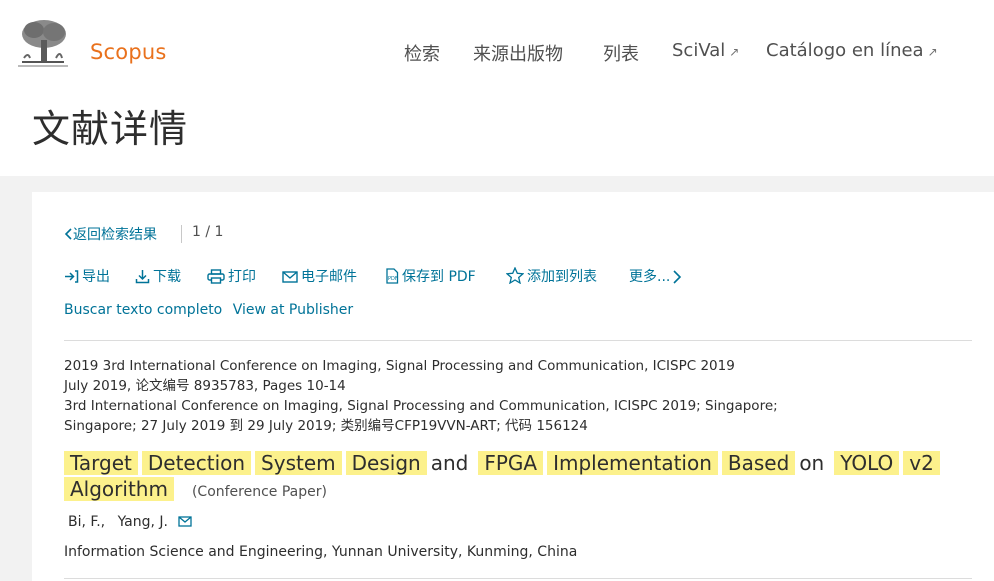  Describe the element at coordinates (208, 232) in the screenshot. I see `result-pager: 1 / 1` at that location.